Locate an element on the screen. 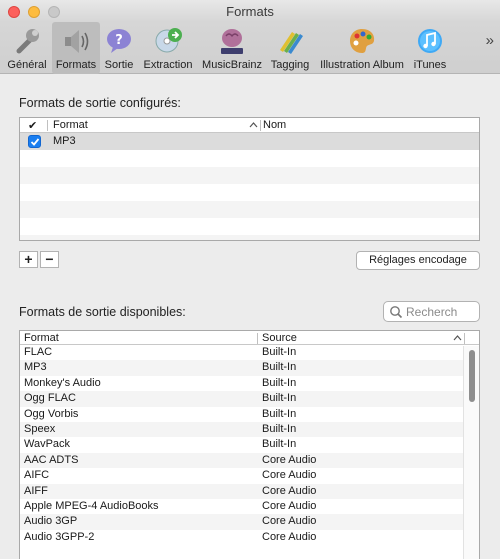 The image size is (500, 559). tab-general: Général is located at coordinates (27, 48).